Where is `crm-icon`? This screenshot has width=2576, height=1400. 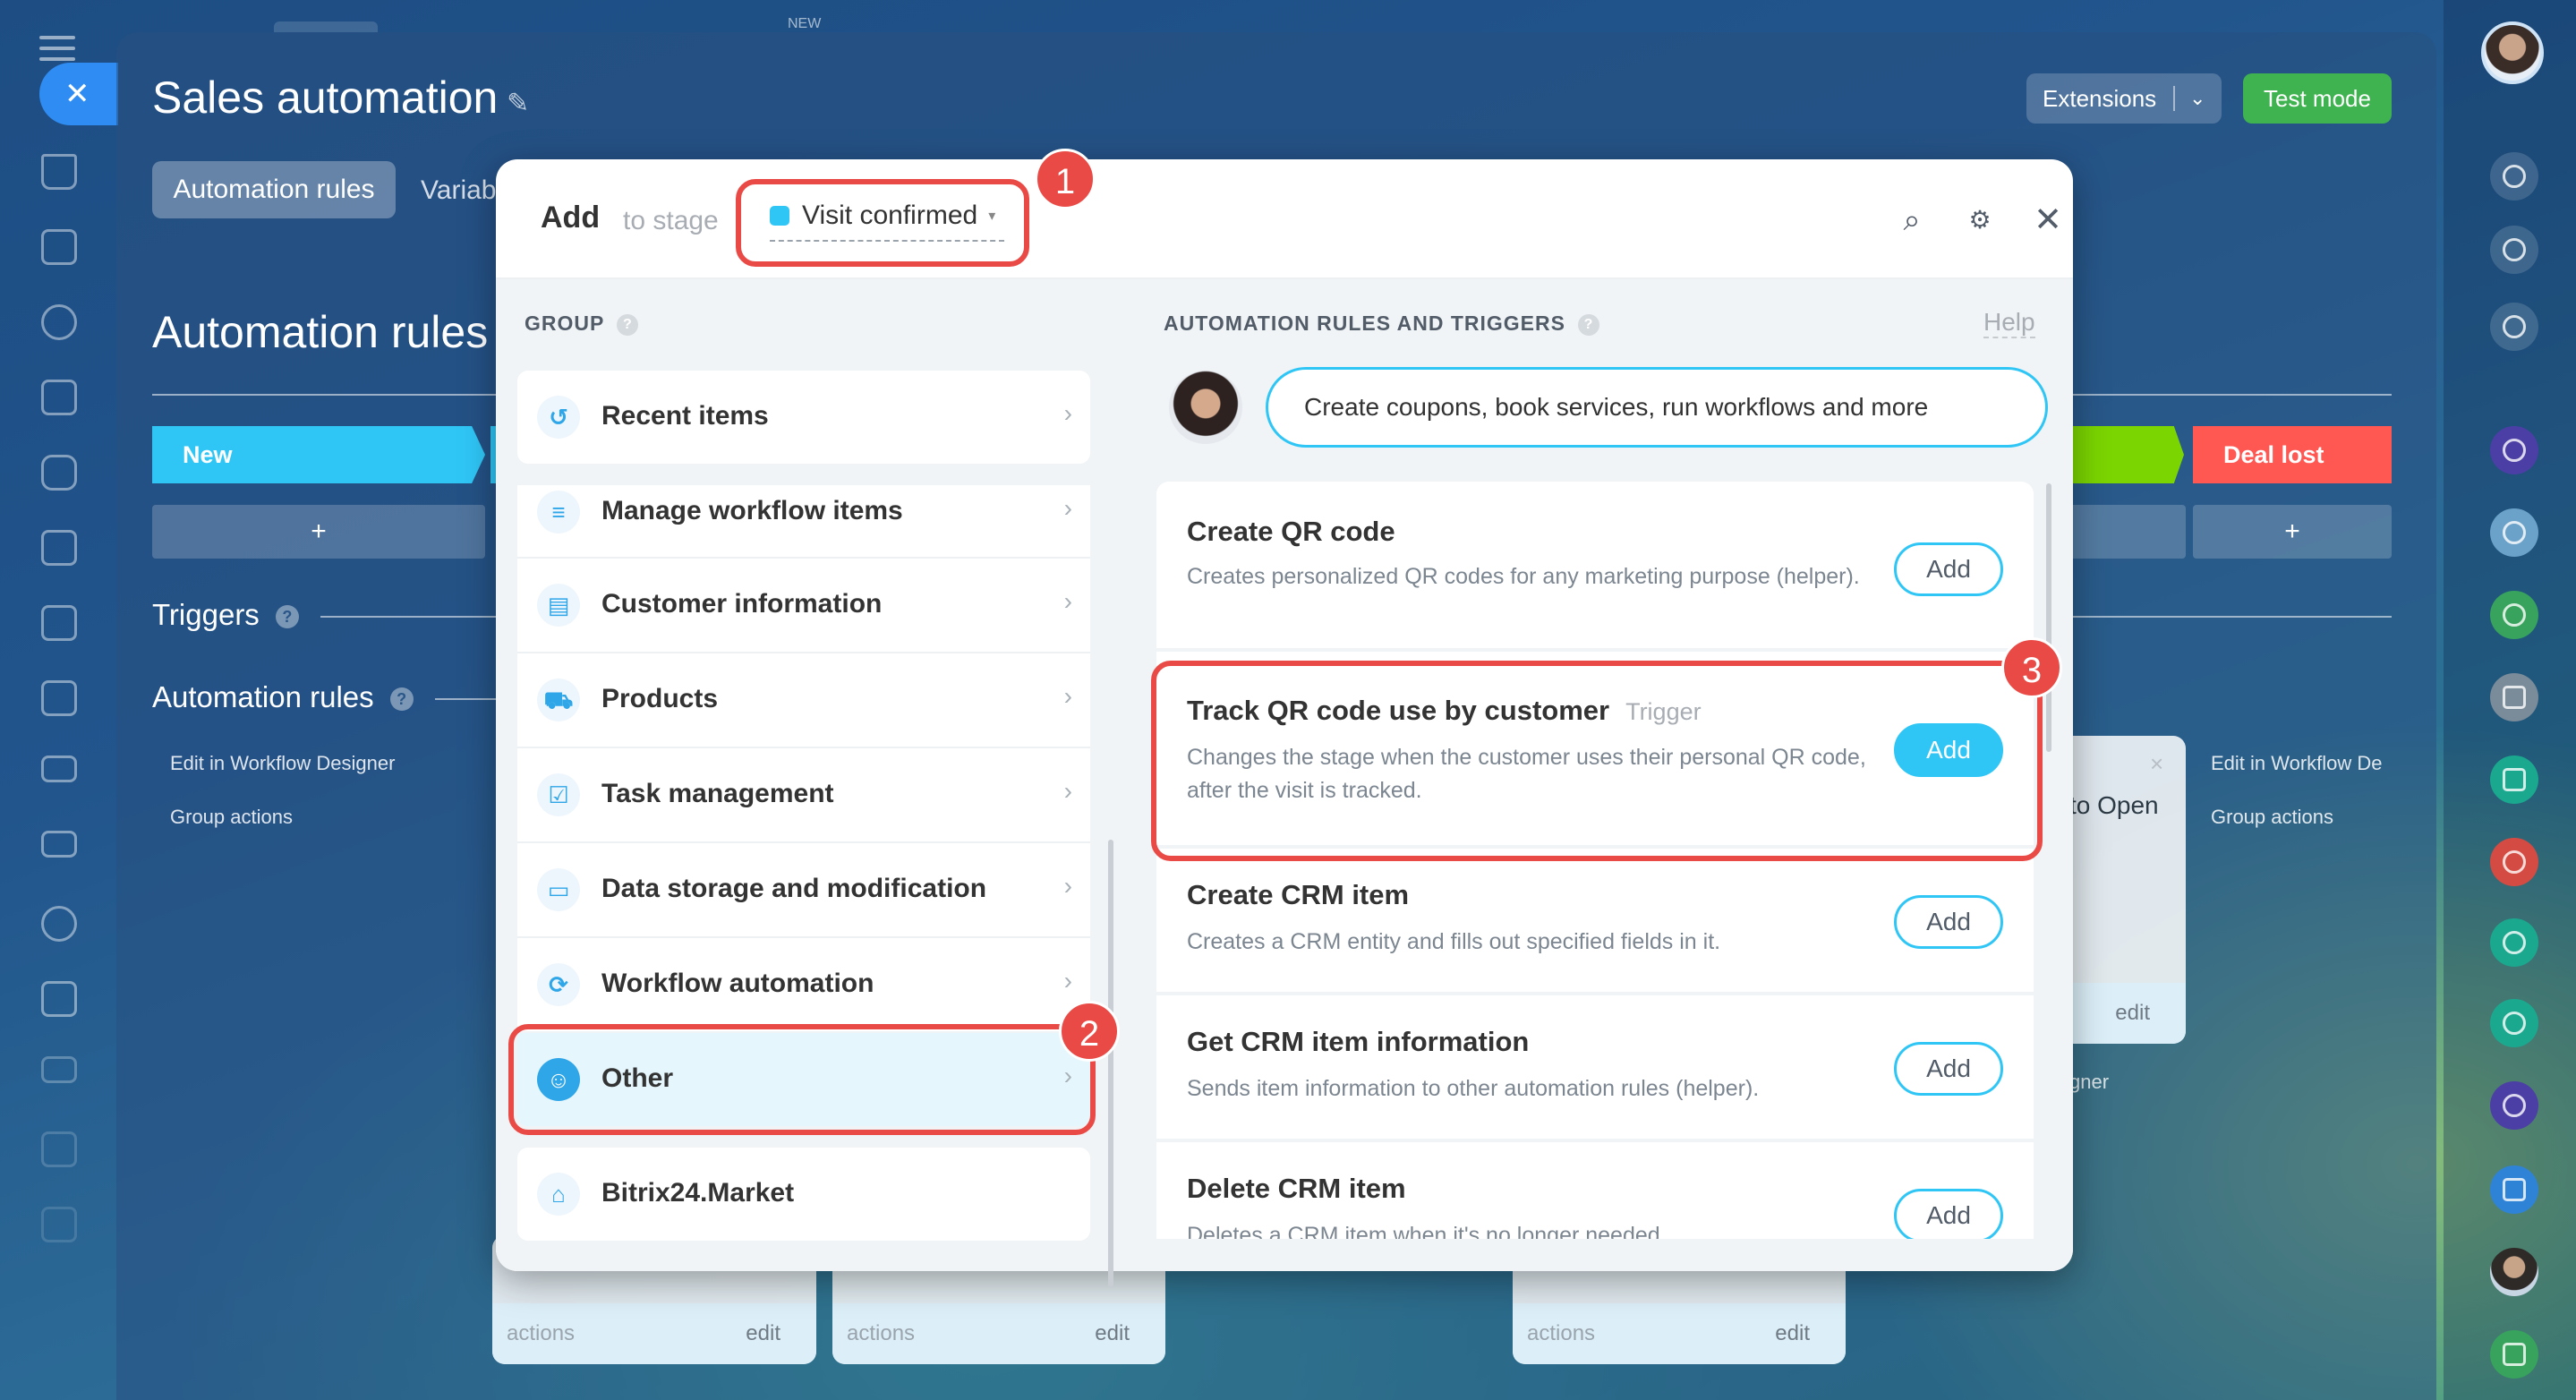 crm-icon is located at coordinates (59, 473).